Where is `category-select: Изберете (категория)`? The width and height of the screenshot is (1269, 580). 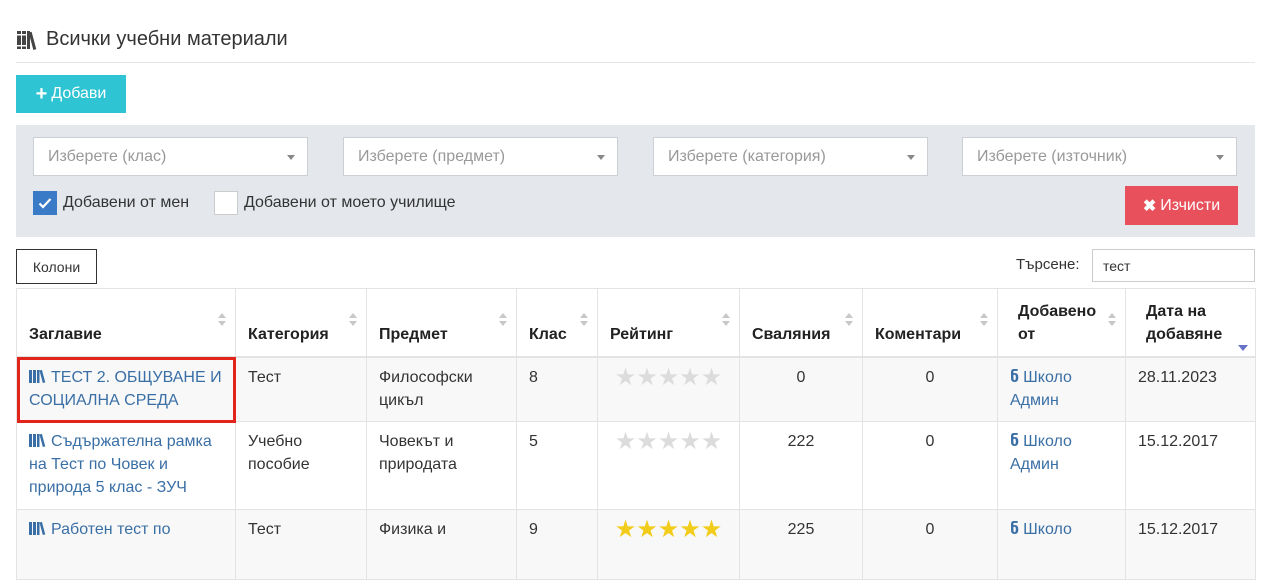 category-select: Изберете (категория) is located at coordinates (790, 156).